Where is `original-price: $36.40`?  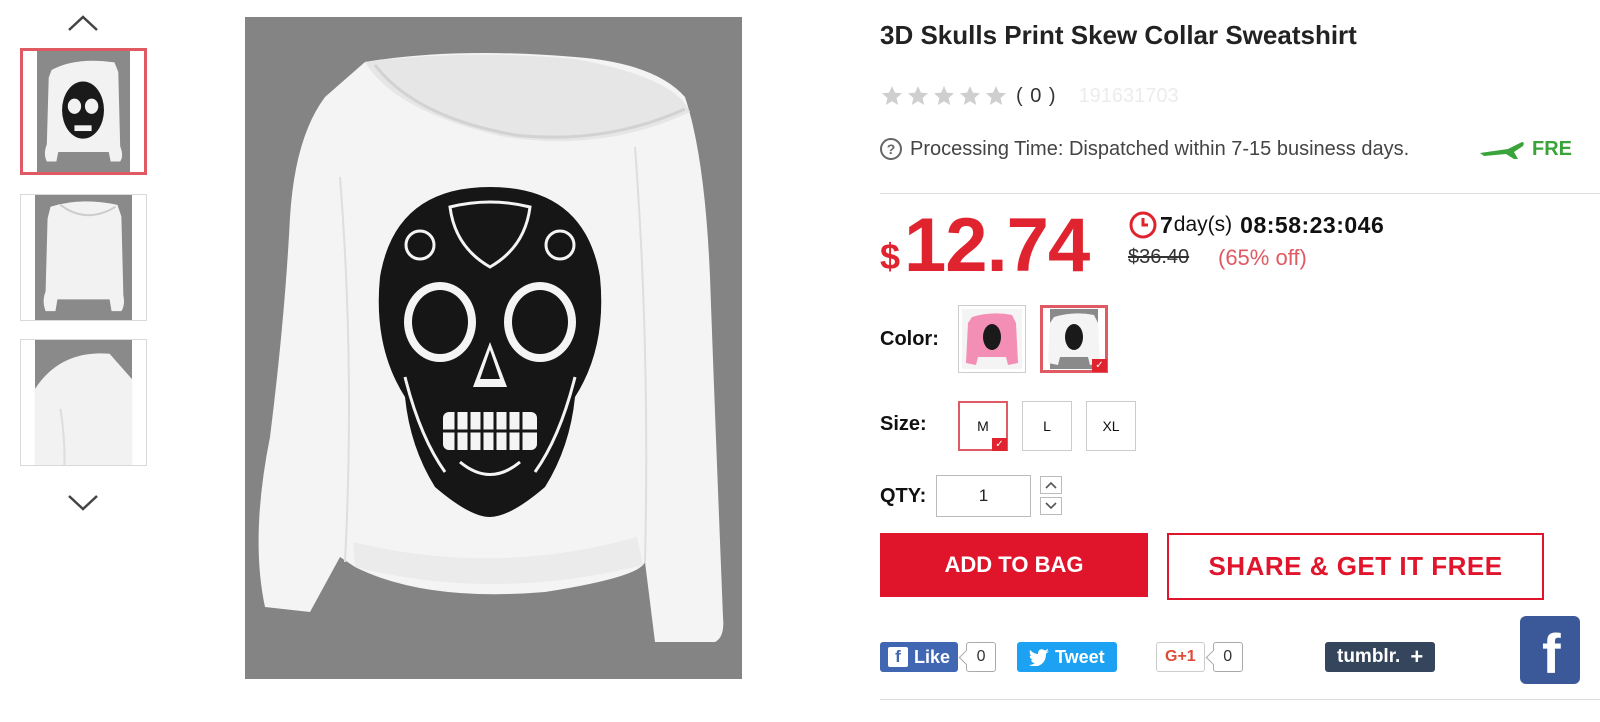 original-price: $36.40 is located at coordinates (1159, 257).